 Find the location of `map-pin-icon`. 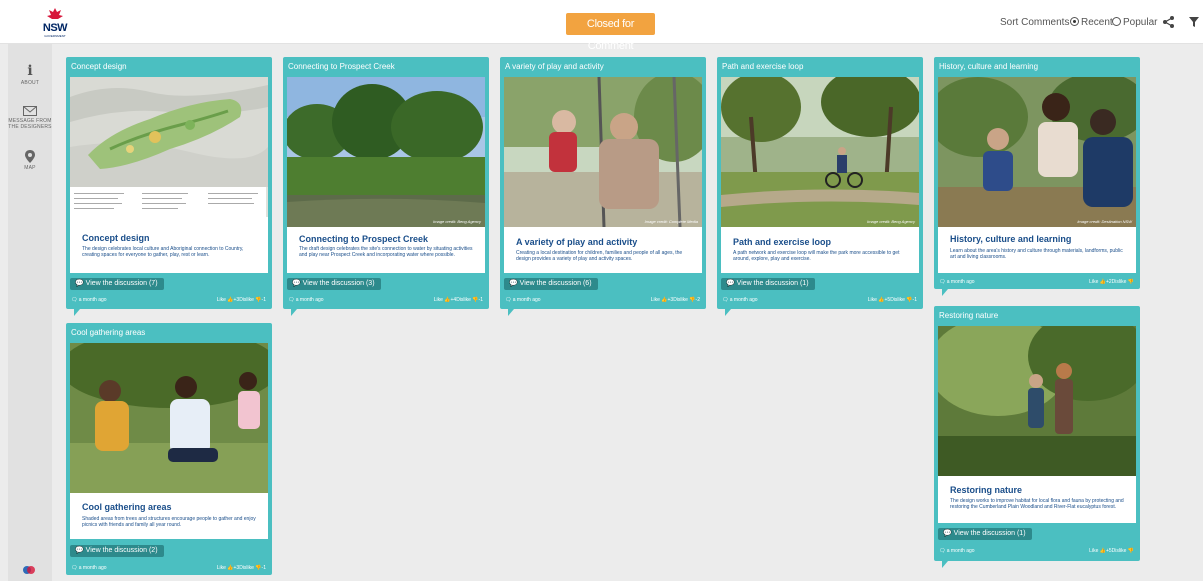

map-pin-icon is located at coordinates (30, 156).